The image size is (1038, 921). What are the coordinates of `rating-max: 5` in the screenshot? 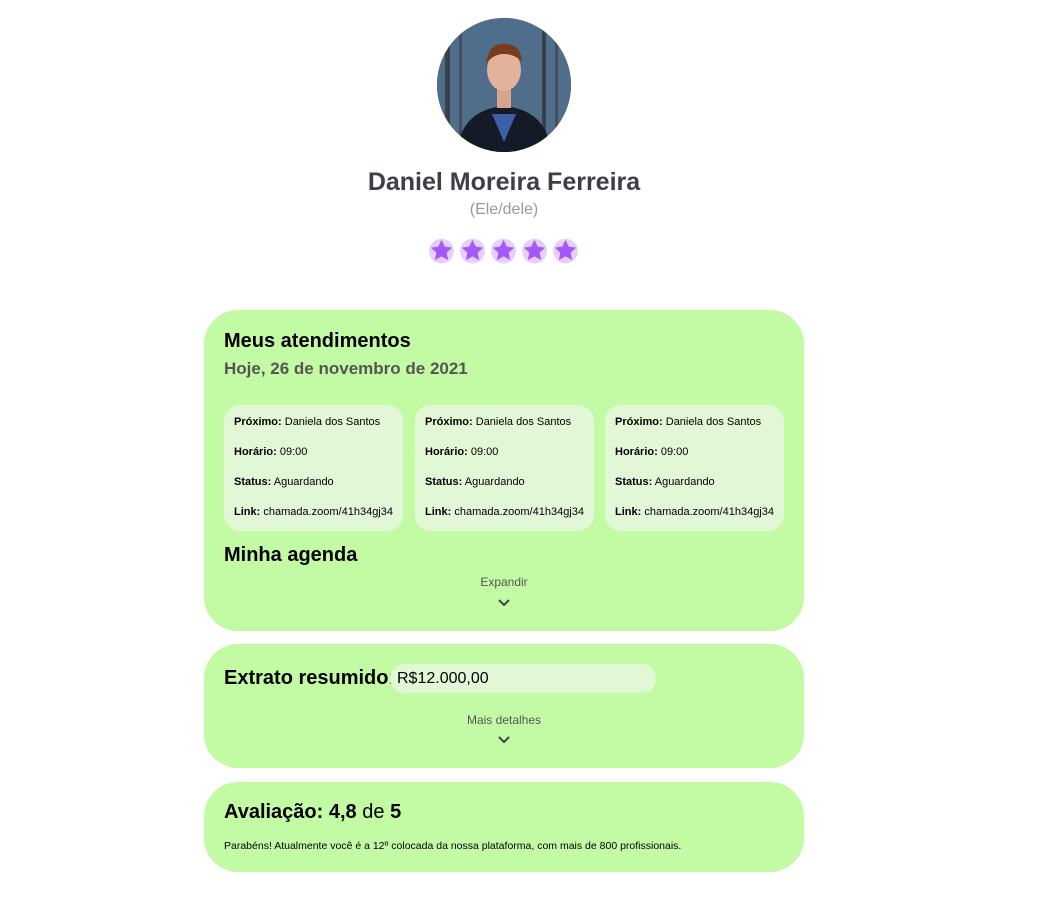 It's located at (396, 812).